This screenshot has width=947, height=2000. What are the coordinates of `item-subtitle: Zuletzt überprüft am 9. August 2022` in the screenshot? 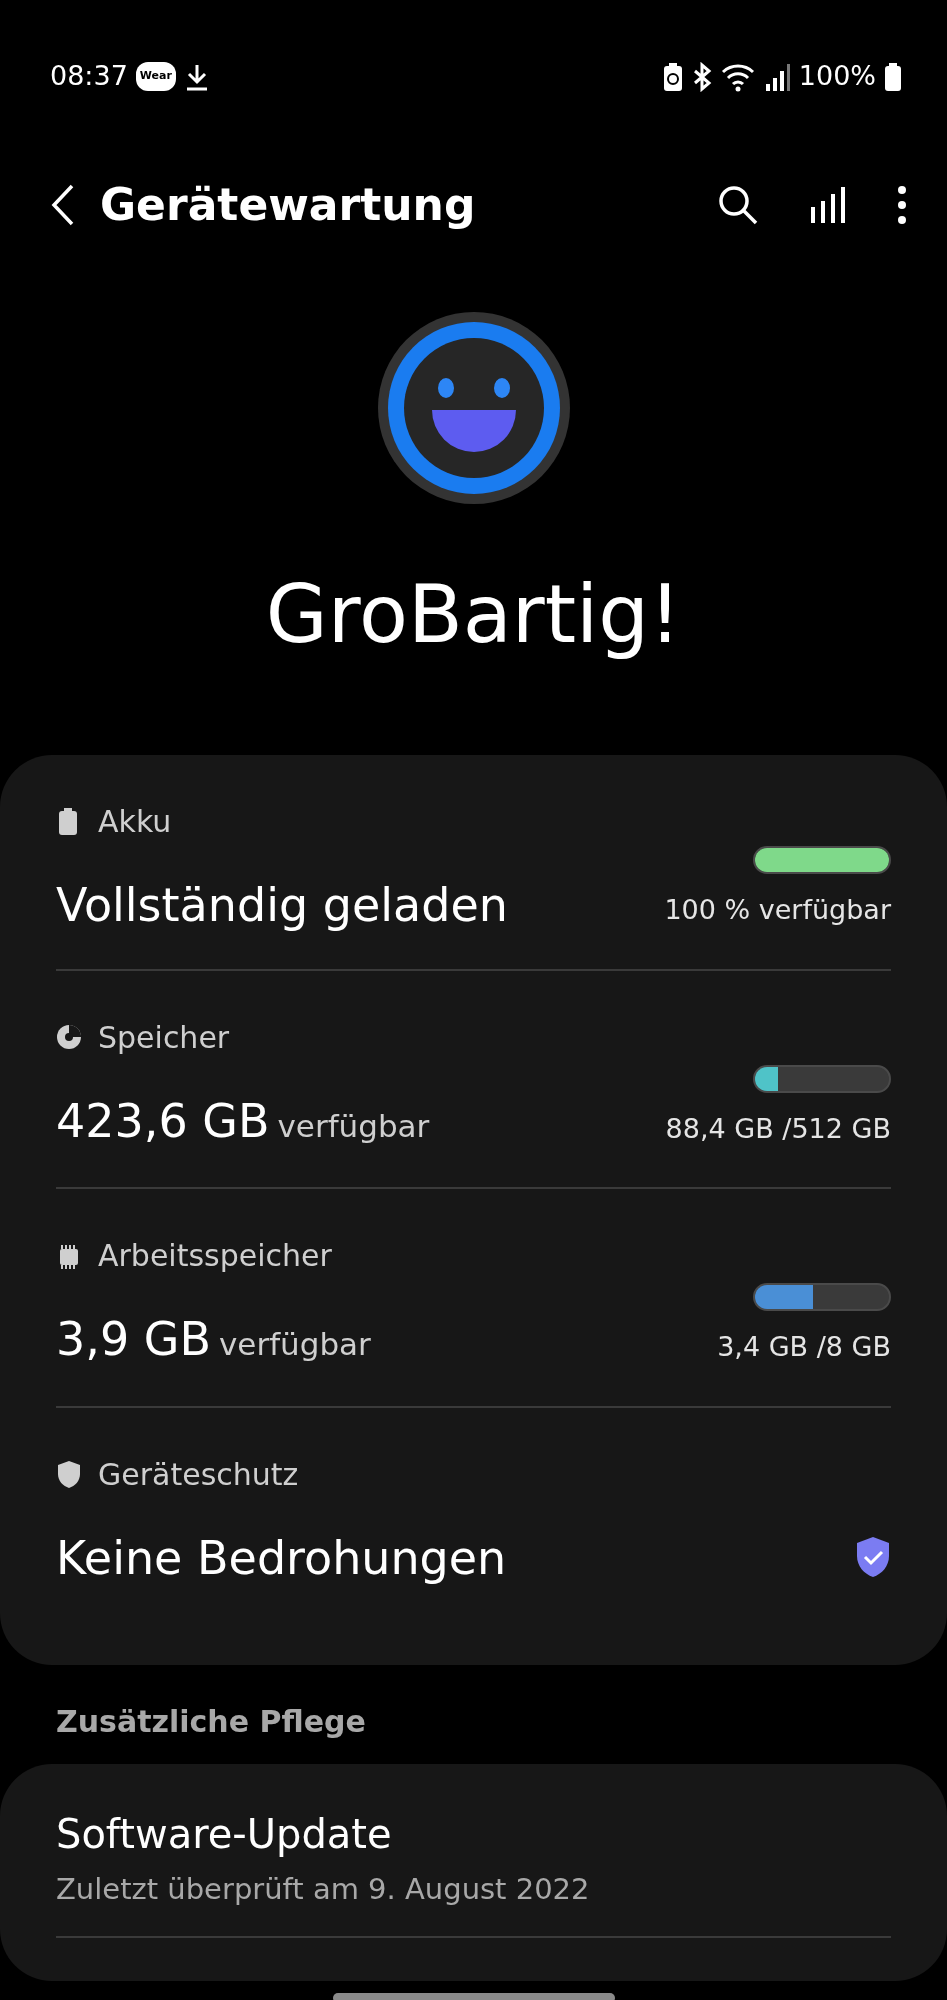 It's located at (323, 1890).